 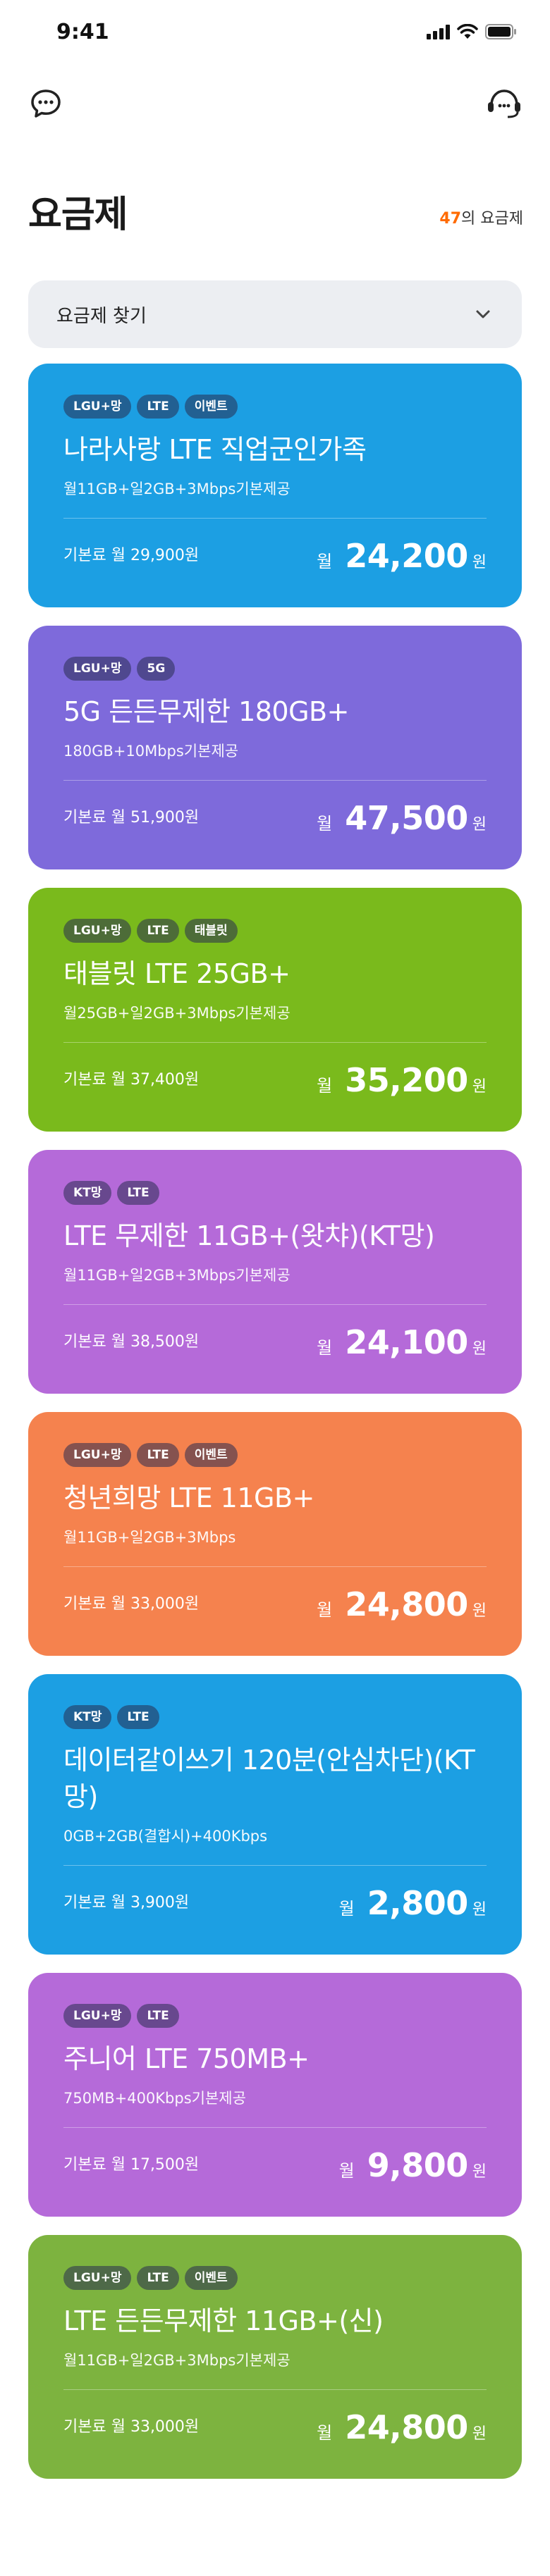 I want to click on plan-base-fee: 기본료 월 17,500원, so click(x=132, y=2165).